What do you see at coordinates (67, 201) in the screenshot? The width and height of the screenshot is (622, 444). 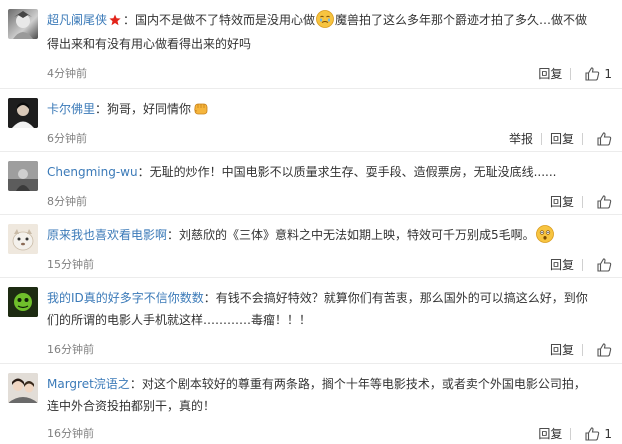 I see `comment-time: 8分钟前` at bounding box center [67, 201].